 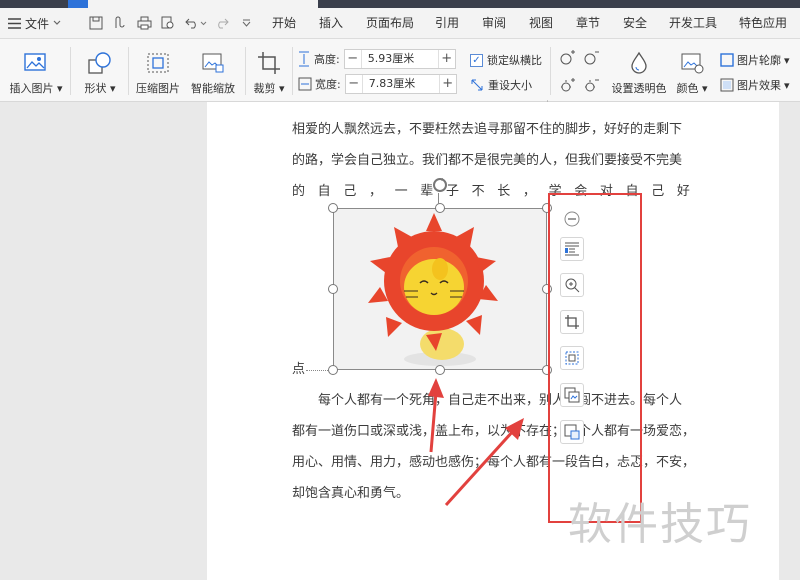 What do you see at coordinates (755, 85) in the screenshot?
I see `picture-effects-button: 图片效果 ▾` at bounding box center [755, 85].